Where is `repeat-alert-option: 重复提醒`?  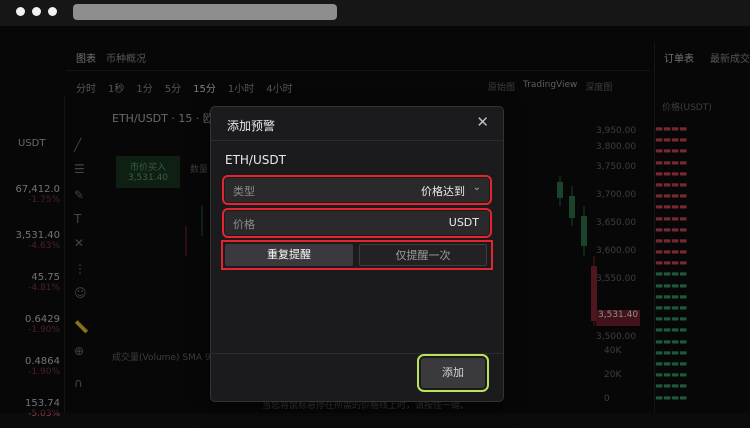 repeat-alert-option: 重复提醒 is located at coordinates (289, 255).